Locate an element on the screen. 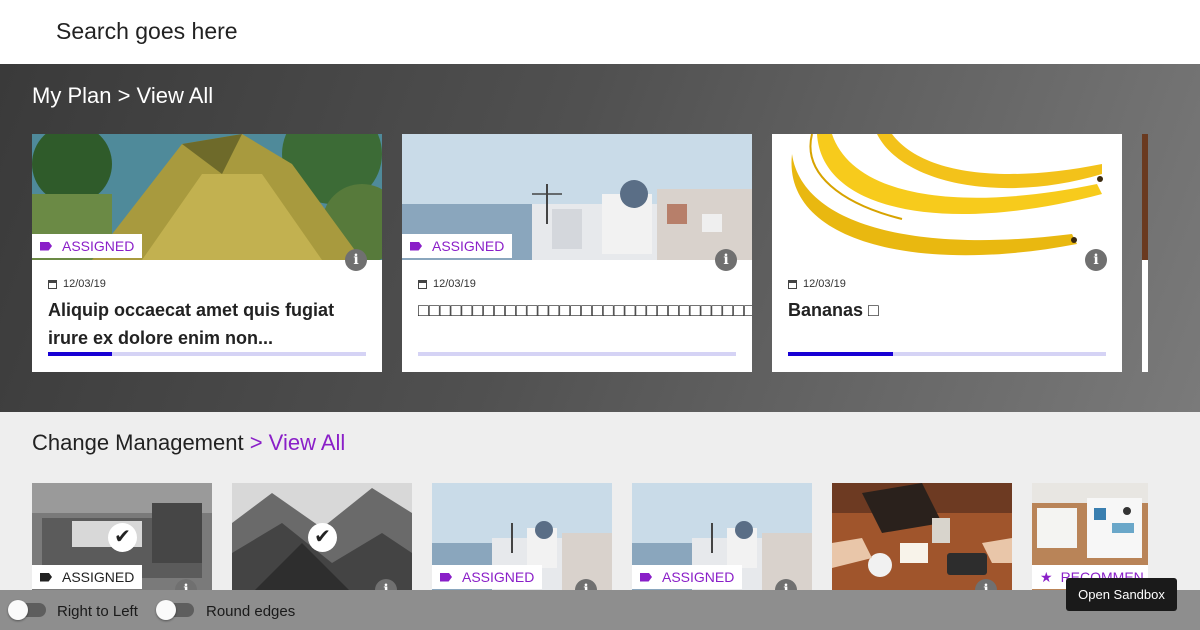 This screenshot has width=1200, height=630. rtl-toggle is located at coordinates (27, 610).